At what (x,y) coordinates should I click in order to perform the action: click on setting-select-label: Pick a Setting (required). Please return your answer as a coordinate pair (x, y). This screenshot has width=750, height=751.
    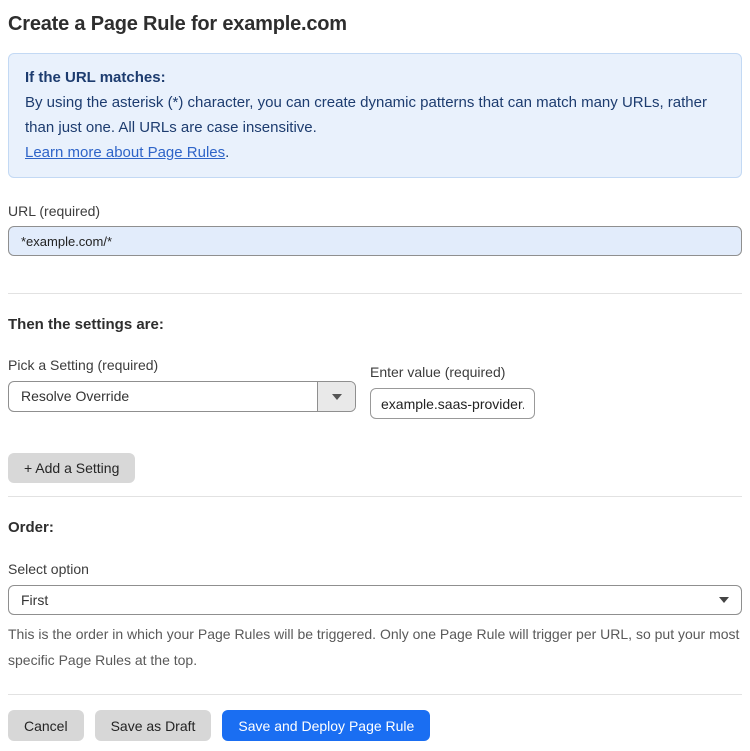
    Looking at the image, I should click on (83, 365).